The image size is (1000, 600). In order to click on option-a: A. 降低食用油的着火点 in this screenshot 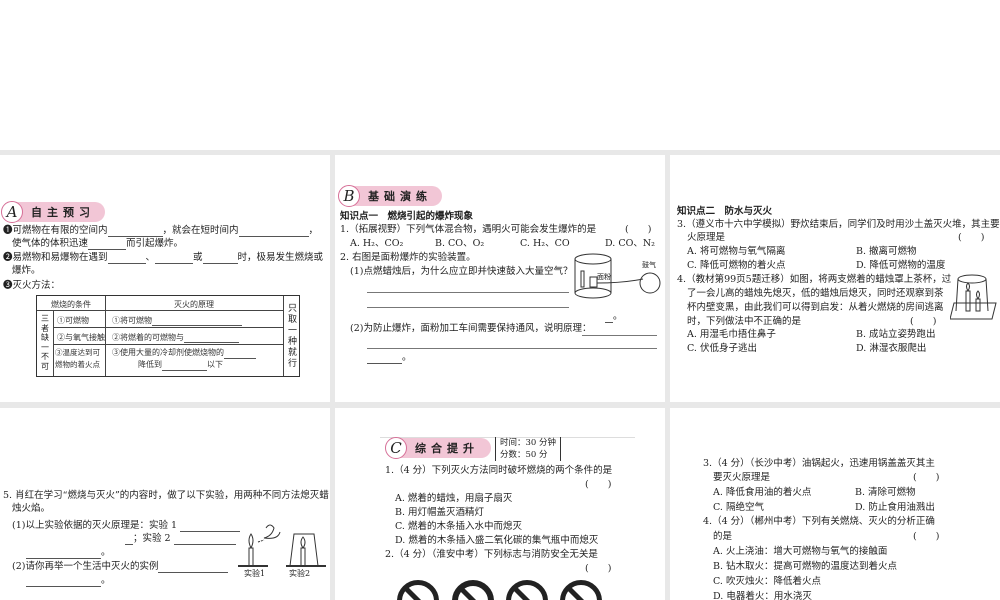, I will do `click(762, 493)`.